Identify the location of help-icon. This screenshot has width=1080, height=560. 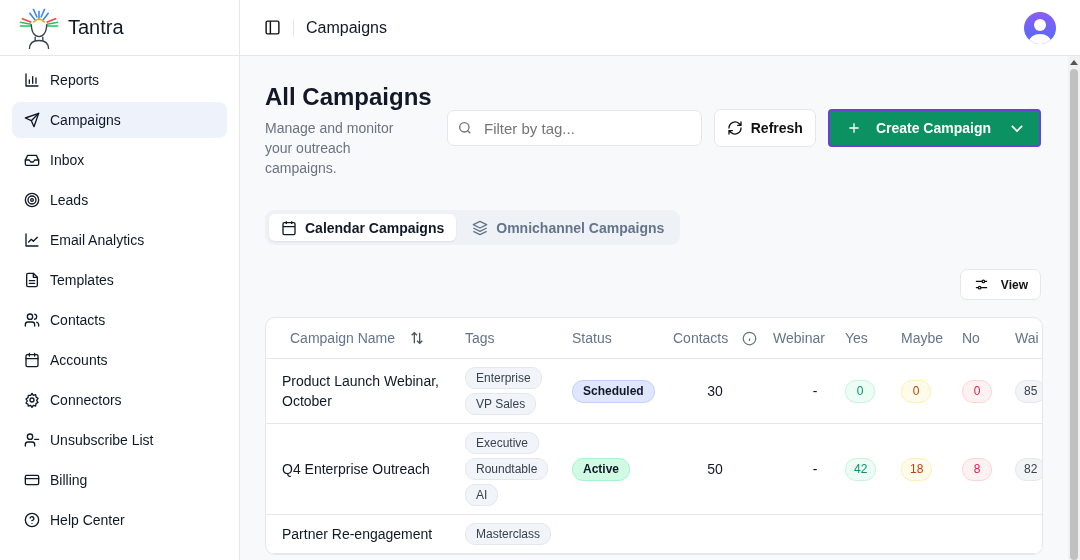
(32, 520).